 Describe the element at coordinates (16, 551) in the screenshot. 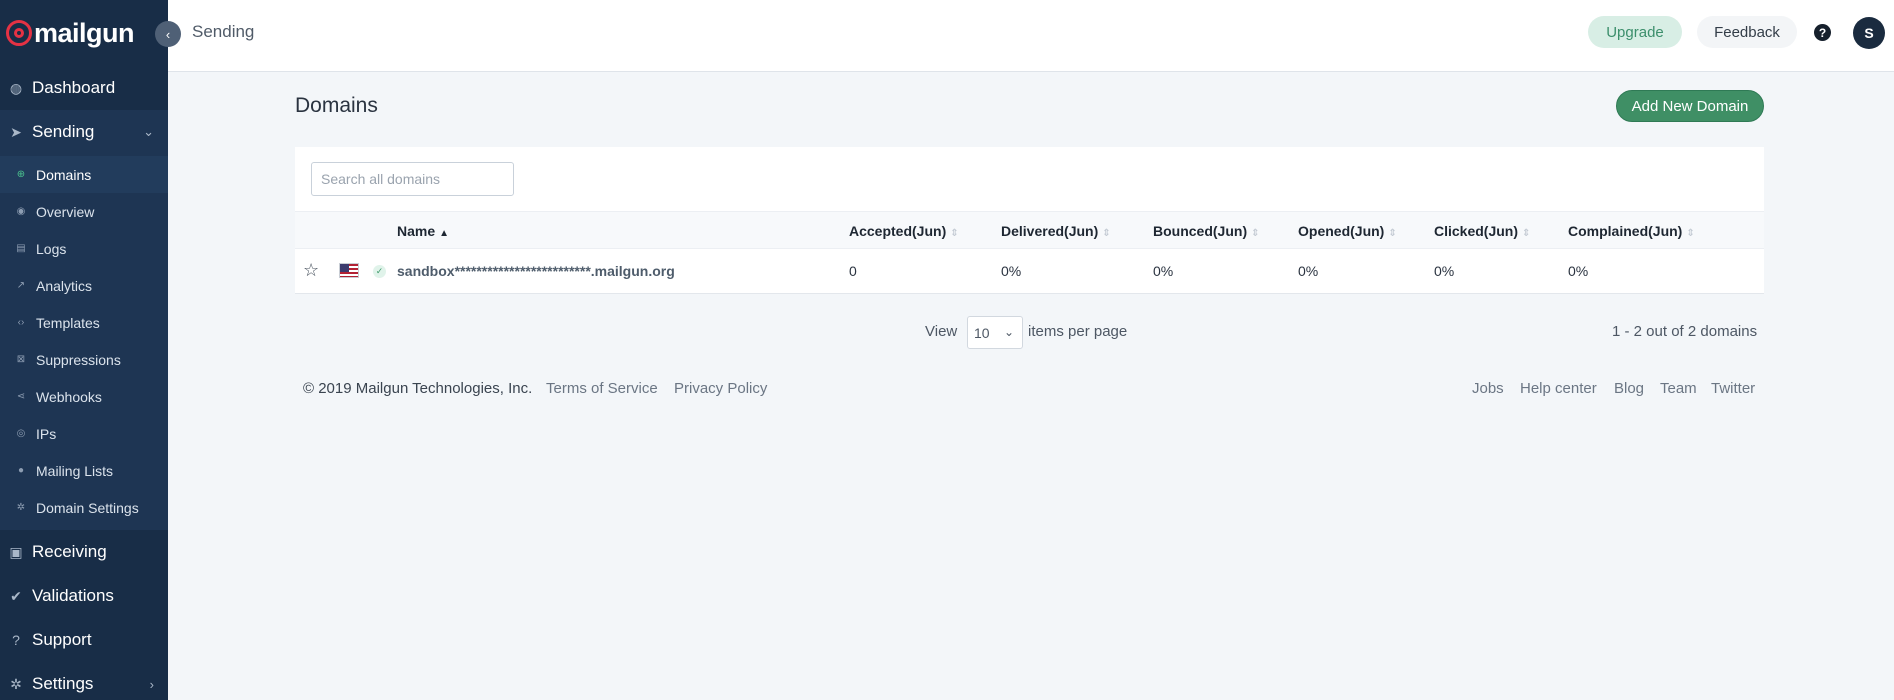

I see `inbox-icon: ▣` at that location.